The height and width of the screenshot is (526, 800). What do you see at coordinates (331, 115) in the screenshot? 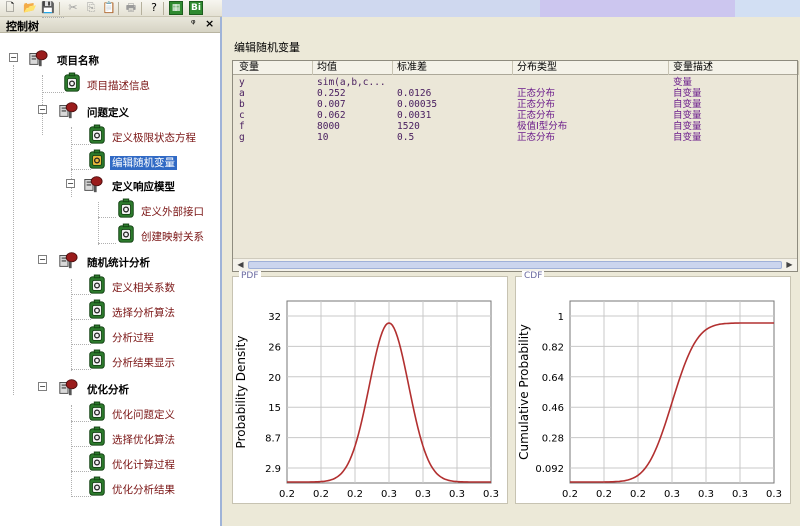
I see `table-cell: 0.062` at bounding box center [331, 115].